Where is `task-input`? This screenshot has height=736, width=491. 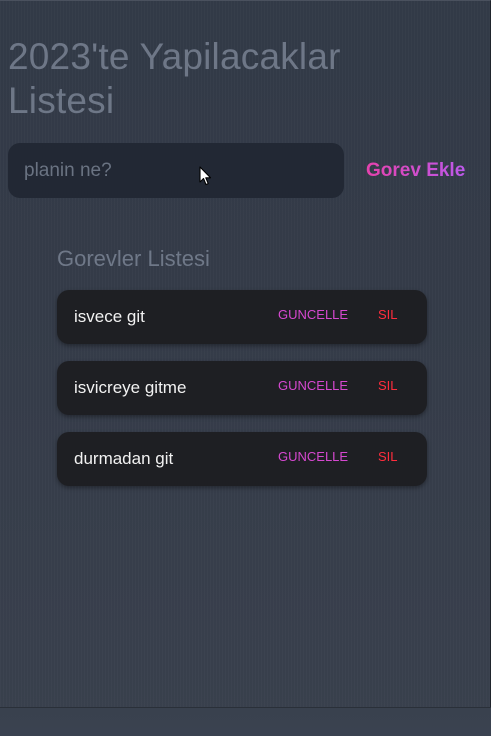 task-input is located at coordinates (176, 170).